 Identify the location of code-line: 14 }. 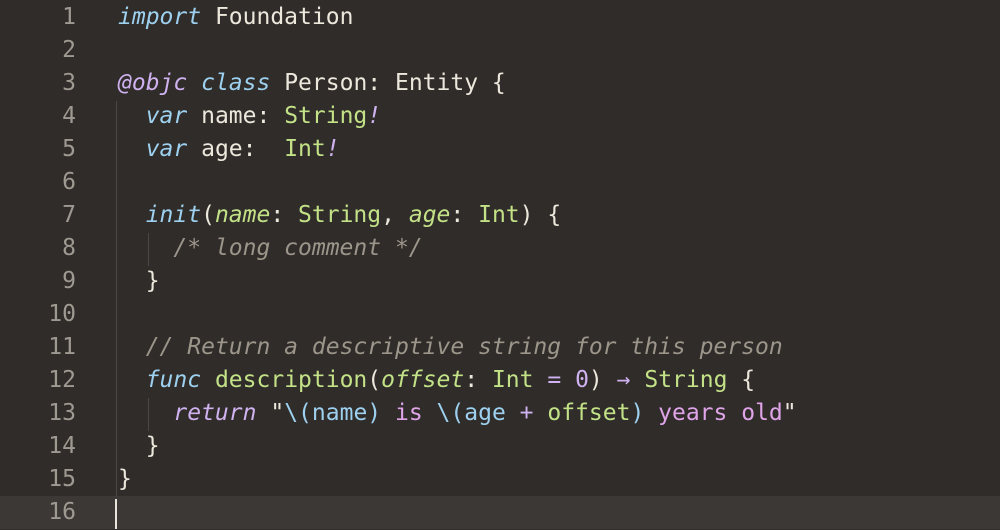
(500, 446).